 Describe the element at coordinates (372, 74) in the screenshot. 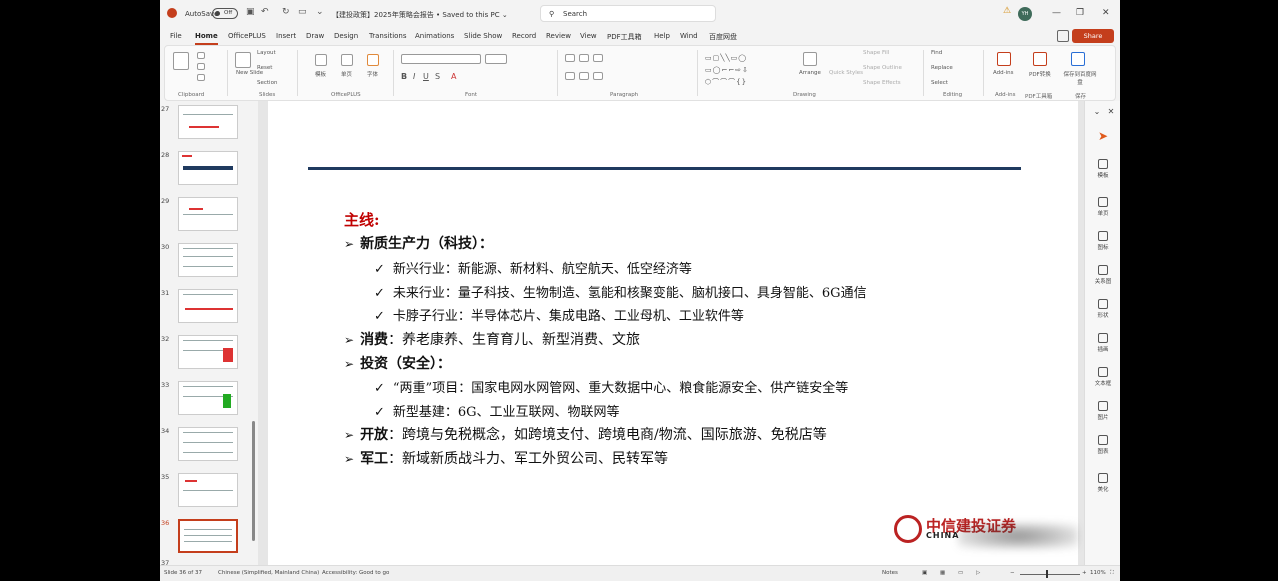

I see `font-tool-label: 字体` at that location.